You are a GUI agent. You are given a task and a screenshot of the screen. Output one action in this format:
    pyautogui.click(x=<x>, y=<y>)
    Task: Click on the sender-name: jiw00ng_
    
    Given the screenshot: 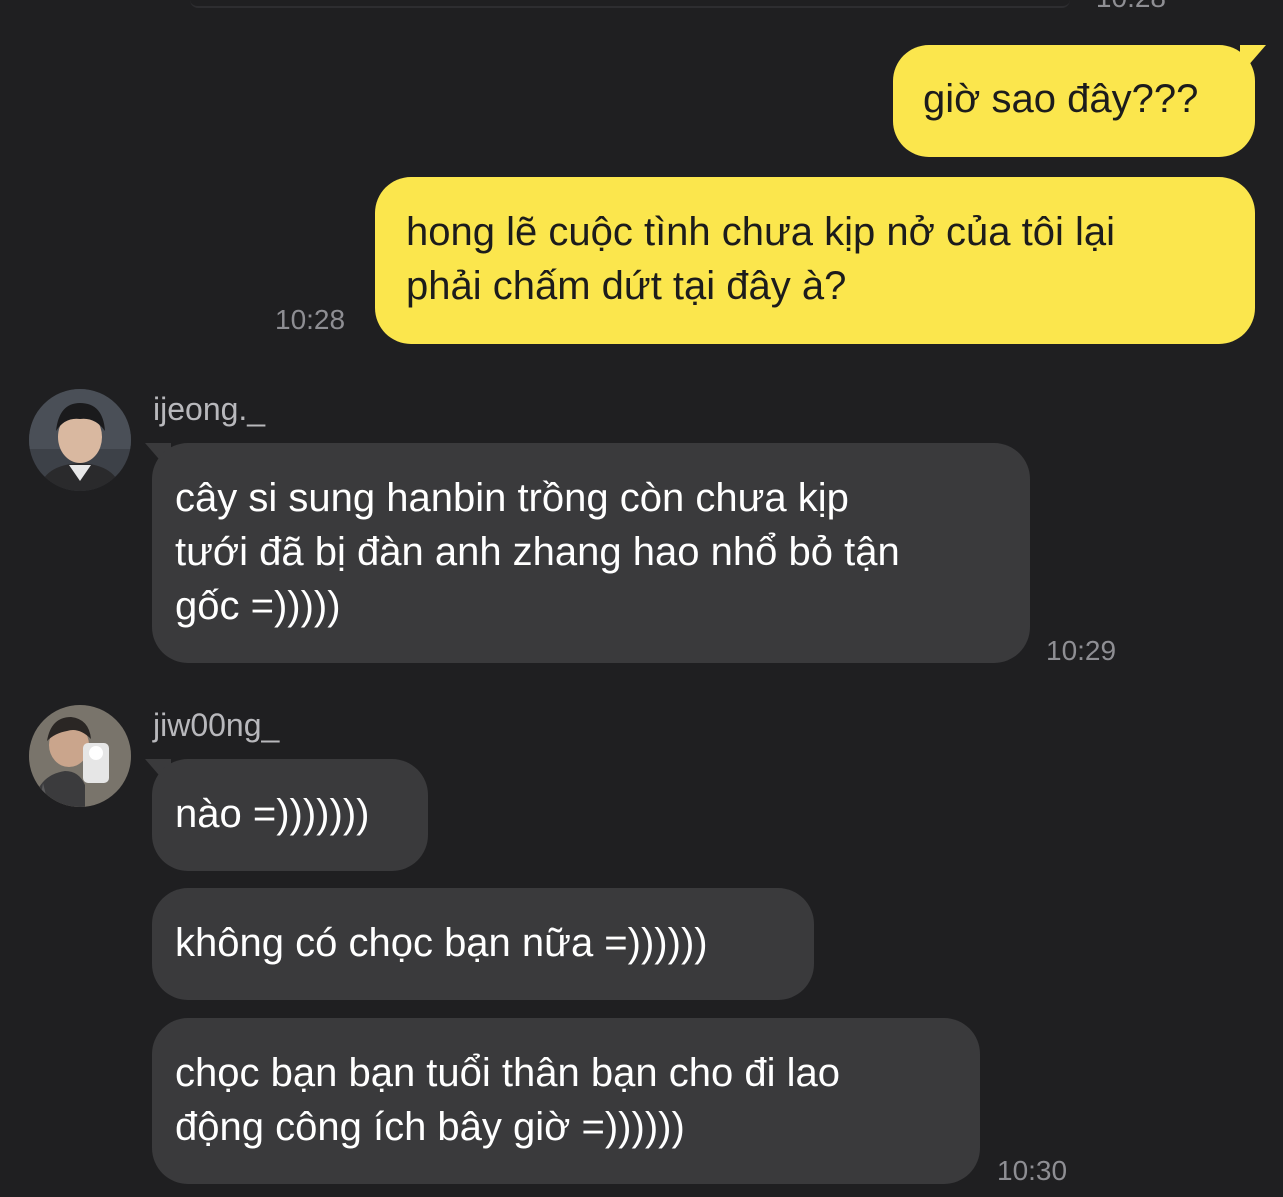 What is the action you would take?
    pyautogui.click(x=216, y=725)
    